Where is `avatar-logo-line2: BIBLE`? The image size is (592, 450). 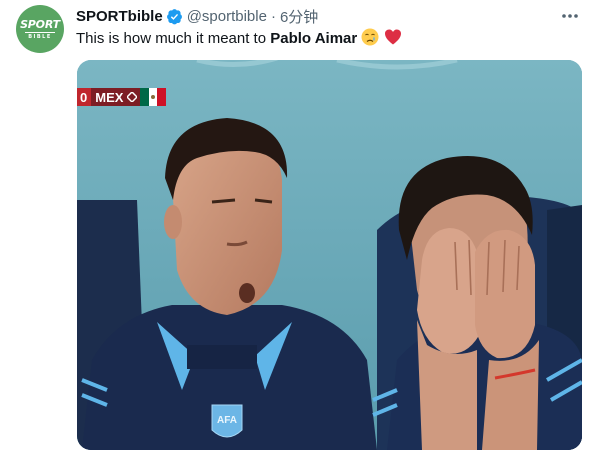
avatar-logo-line2: BIBLE is located at coordinates (40, 36).